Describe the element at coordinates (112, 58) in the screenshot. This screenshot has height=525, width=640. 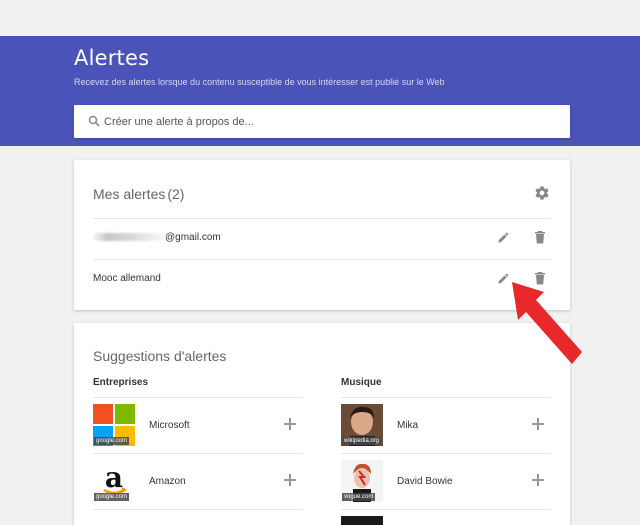
I see `page-title: Alertes` at that location.